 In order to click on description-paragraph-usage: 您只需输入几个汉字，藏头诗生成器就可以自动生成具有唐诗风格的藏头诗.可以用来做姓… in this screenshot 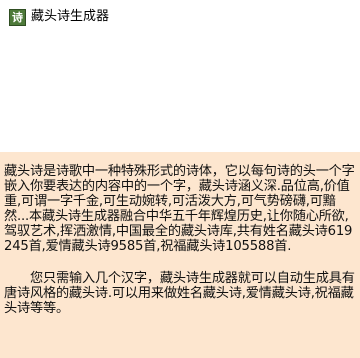, I will do `click(179, 294)`.